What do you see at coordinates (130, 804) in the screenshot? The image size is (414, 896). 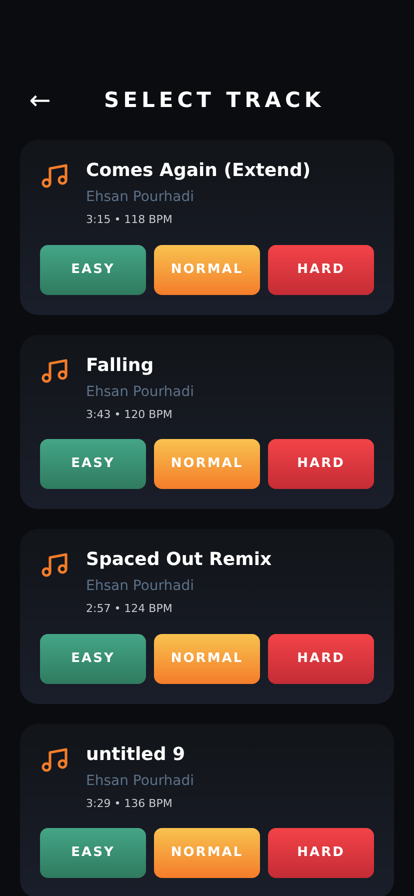 I see `track-meta: 3:29 • 136 BPM` at bounding box center [130, 804].